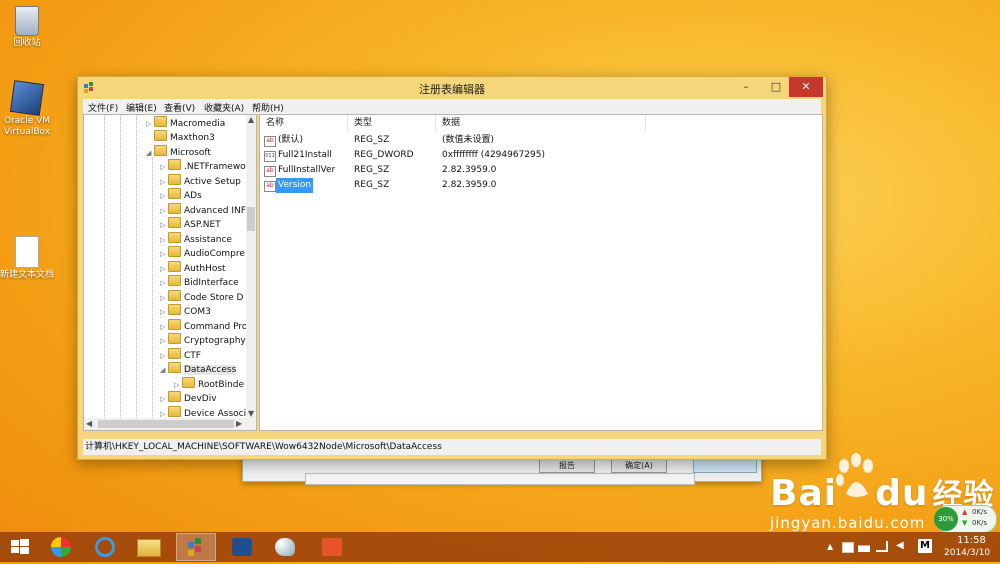 This screenshot has width=1000, height=564. What do you see at coordinates (452, 87) in the screenshot?
I see `title-bar: 注册表编辑器 – □ ✕` at bounding box center [452, 87].